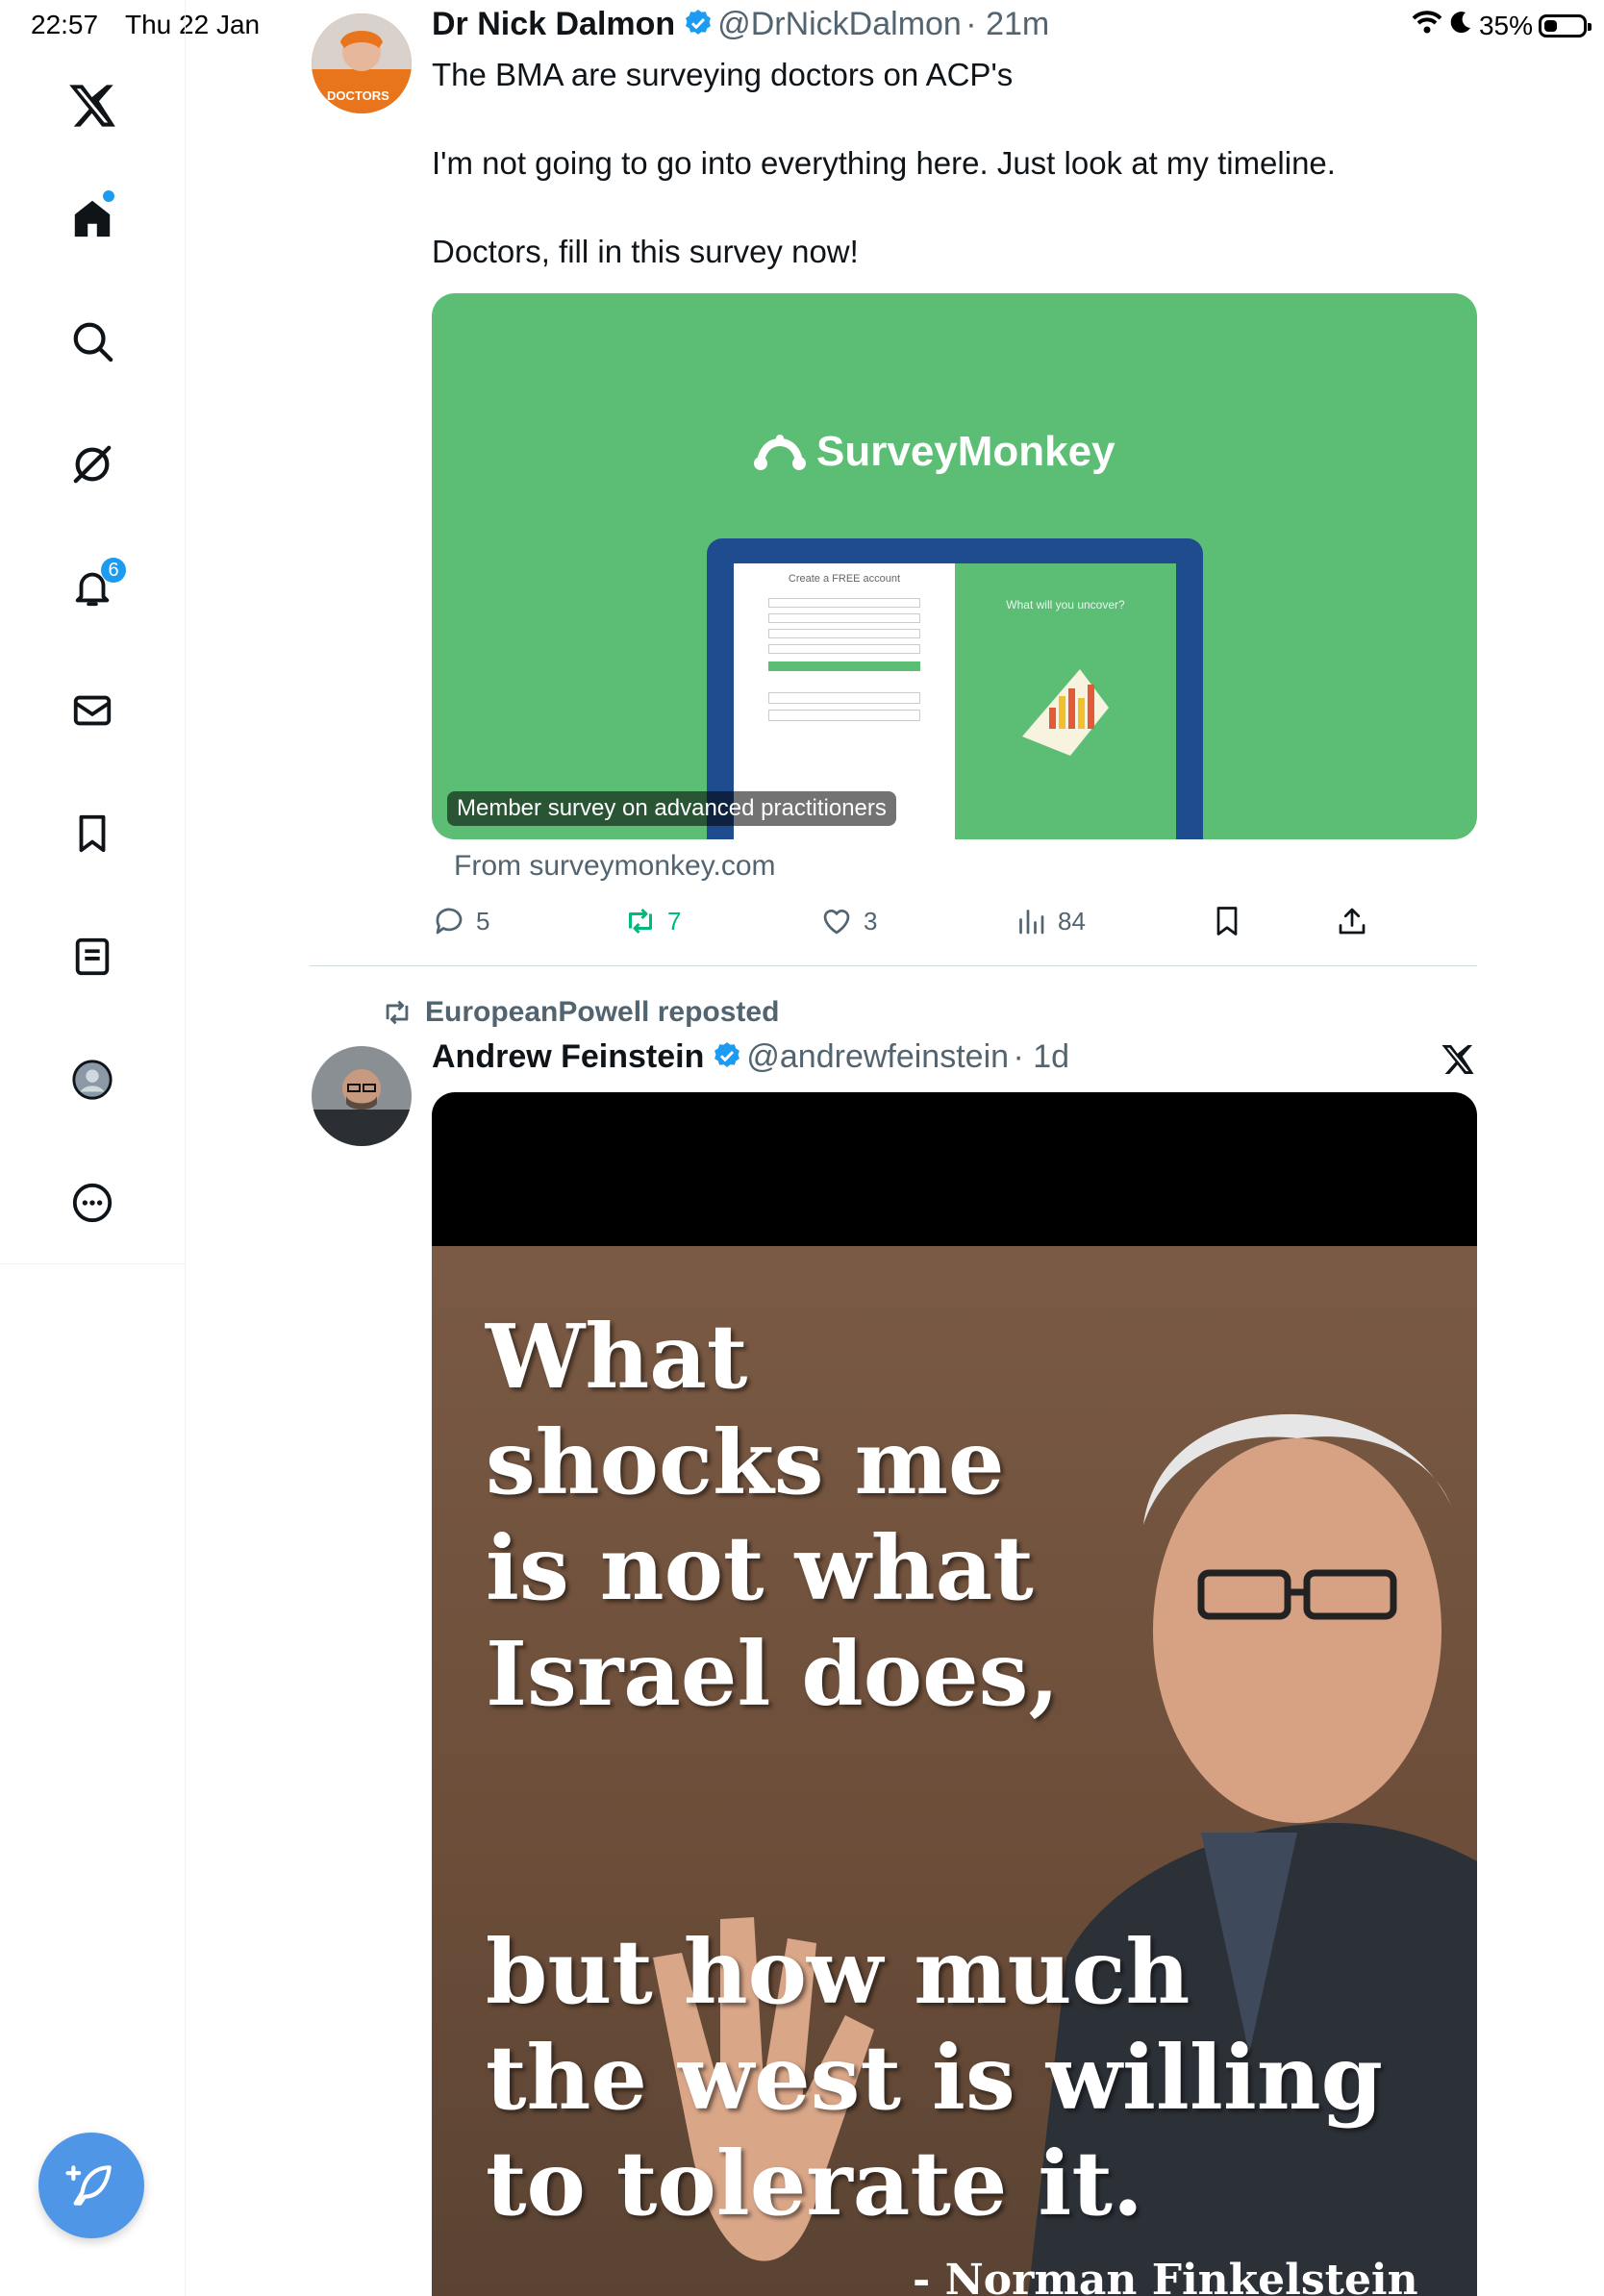 The height and width of the screenshot is (2296, 1604). Describe the element at coordinates (934, 2078) in the screenshot. I see `quote-line: the west is willing` at that location.